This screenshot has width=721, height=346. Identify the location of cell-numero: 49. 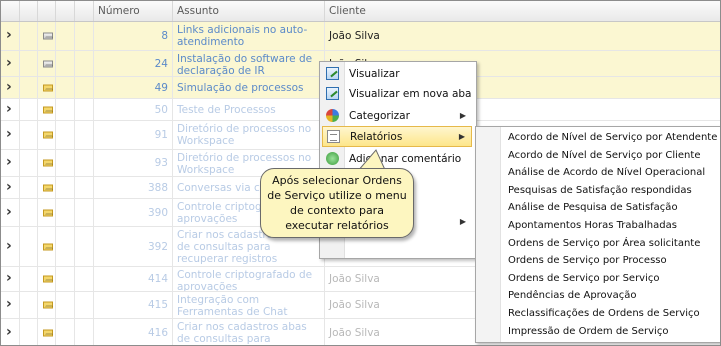
(133, 87).